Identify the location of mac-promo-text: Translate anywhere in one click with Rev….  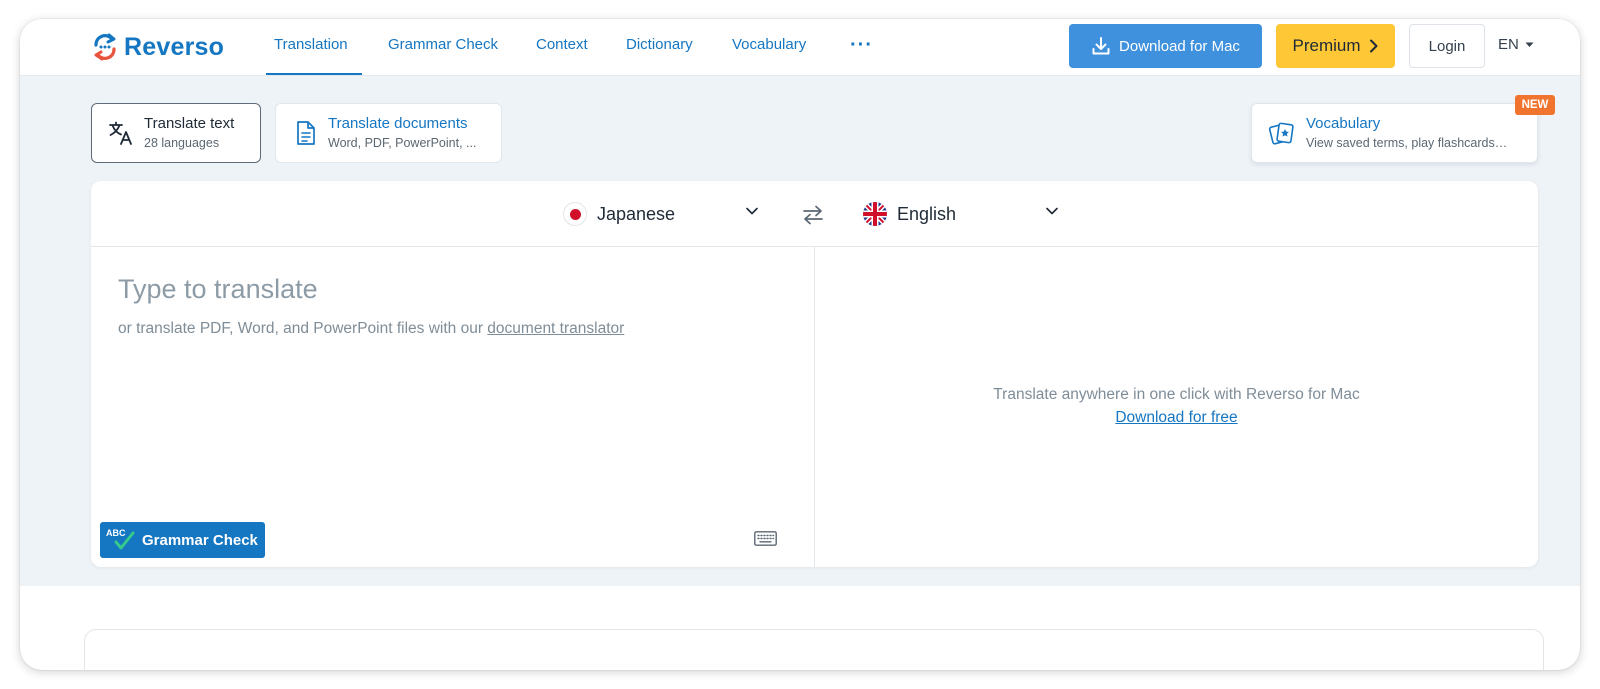
(1176, 394).